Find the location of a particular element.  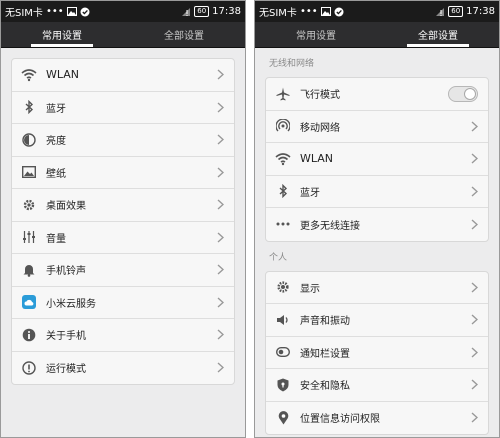

cloud-icon is located at coordinates (29, 302).